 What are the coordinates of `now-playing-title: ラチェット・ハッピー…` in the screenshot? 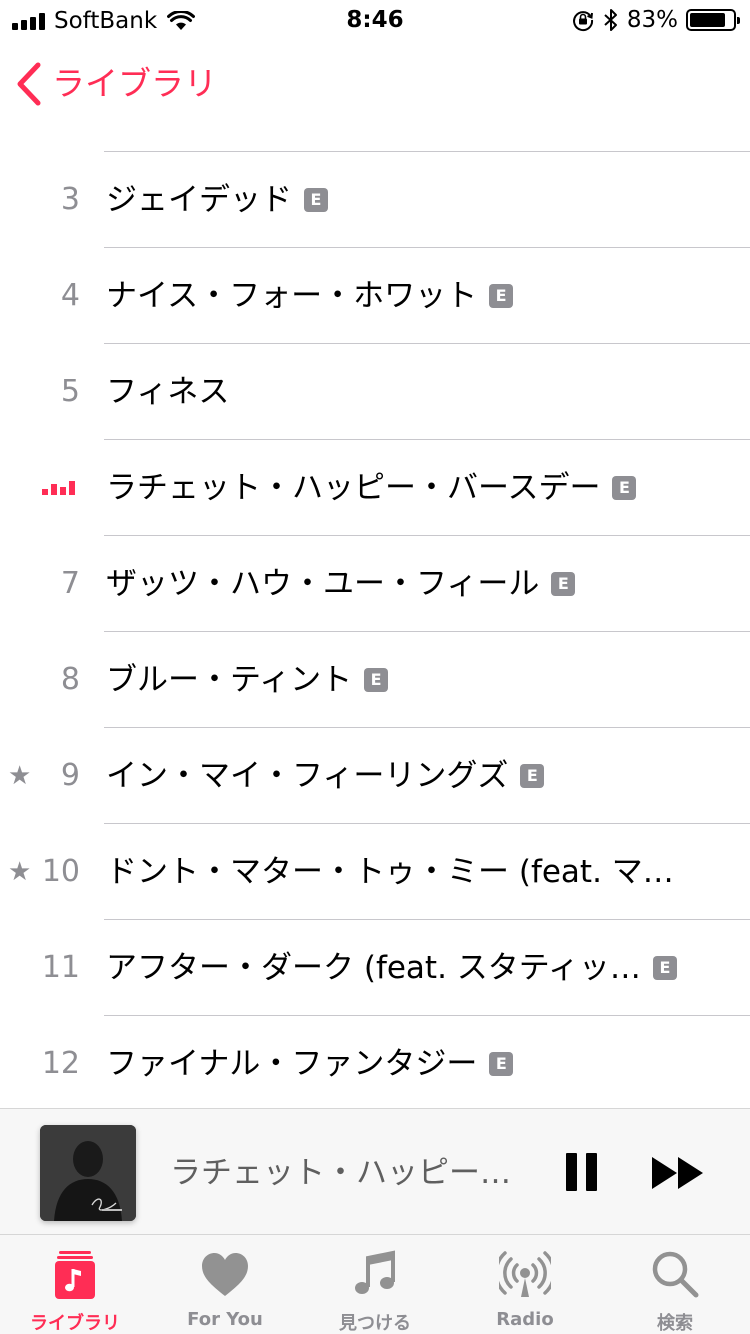 It's located at (345, 1173).